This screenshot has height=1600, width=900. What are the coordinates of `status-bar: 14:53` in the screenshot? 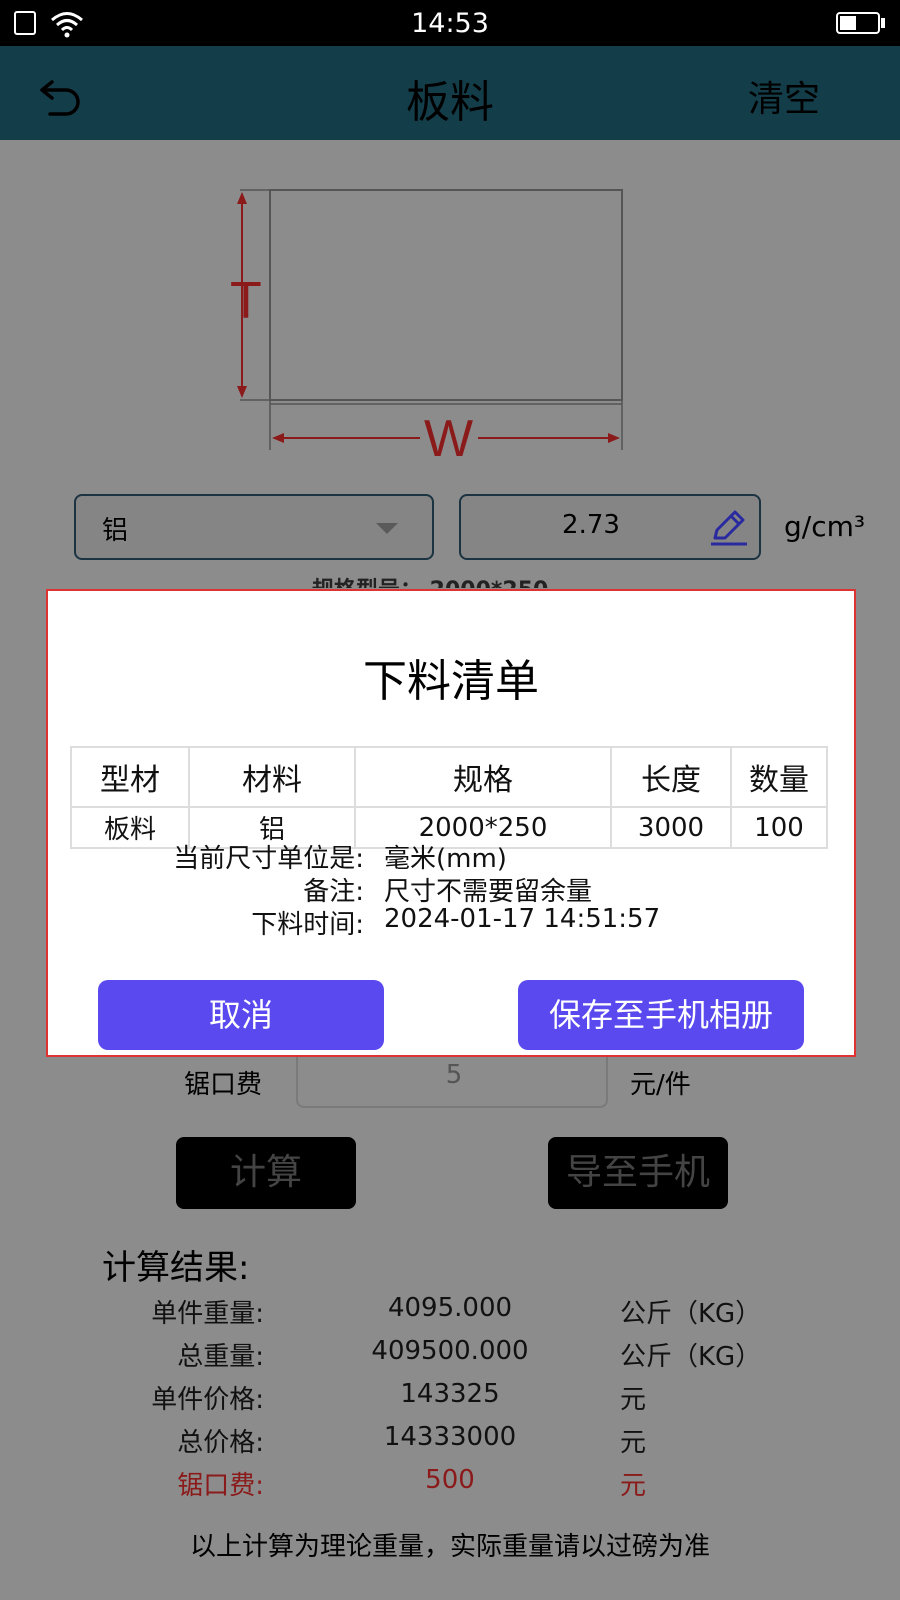 It's located at (450, 23).